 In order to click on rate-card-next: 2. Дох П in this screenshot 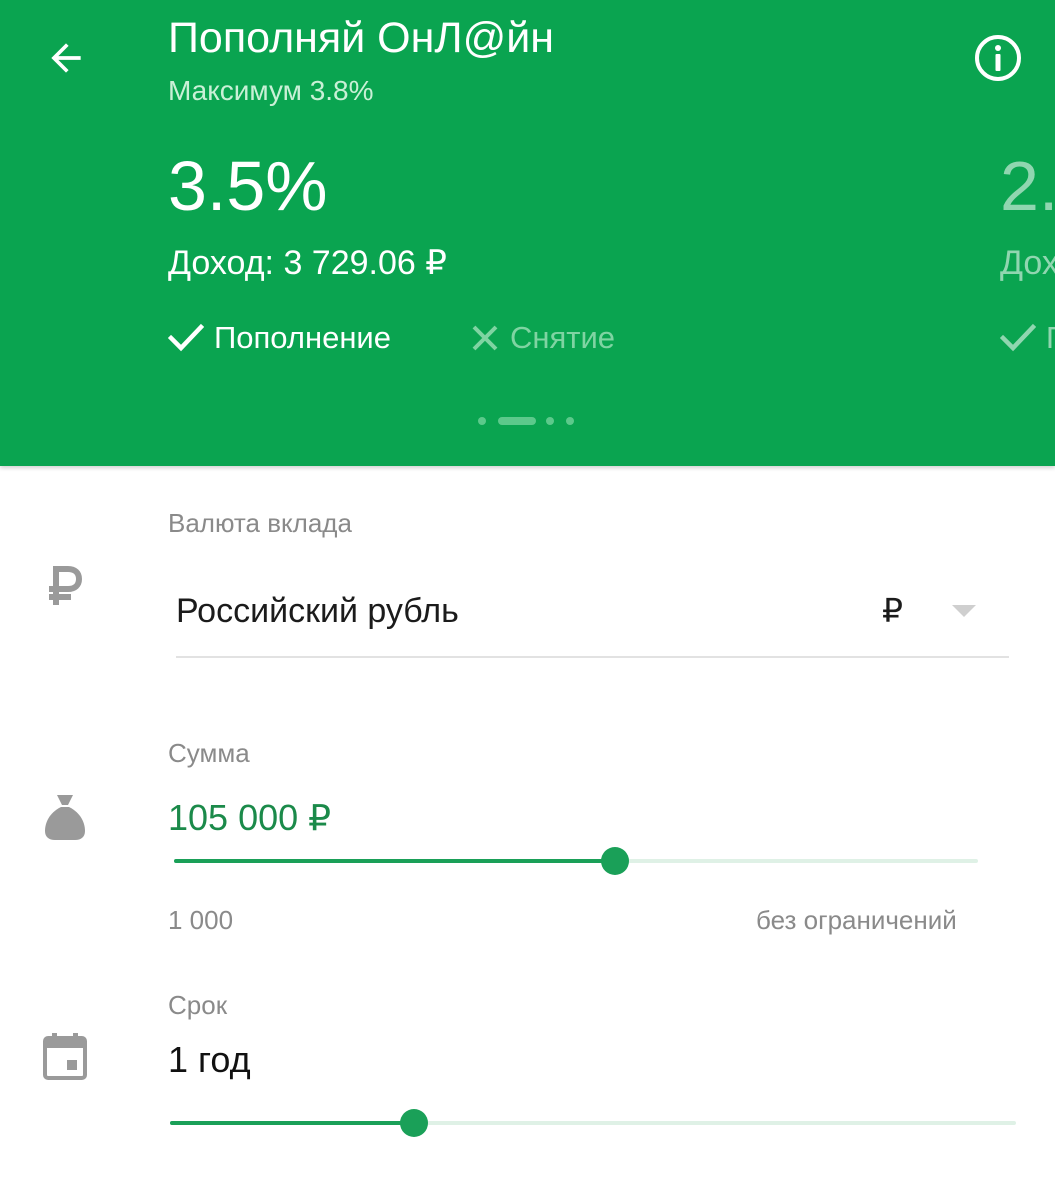, I will do `click(1027, 255)`.